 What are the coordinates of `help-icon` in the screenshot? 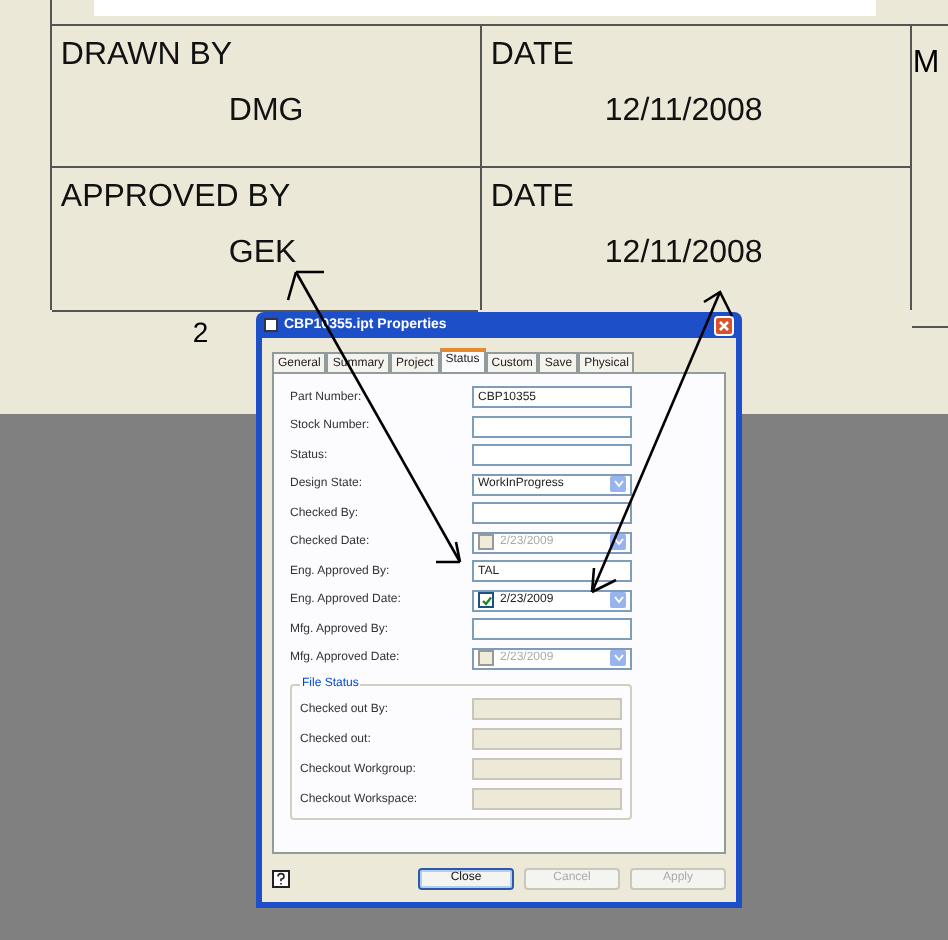 It's located at (281, 878).